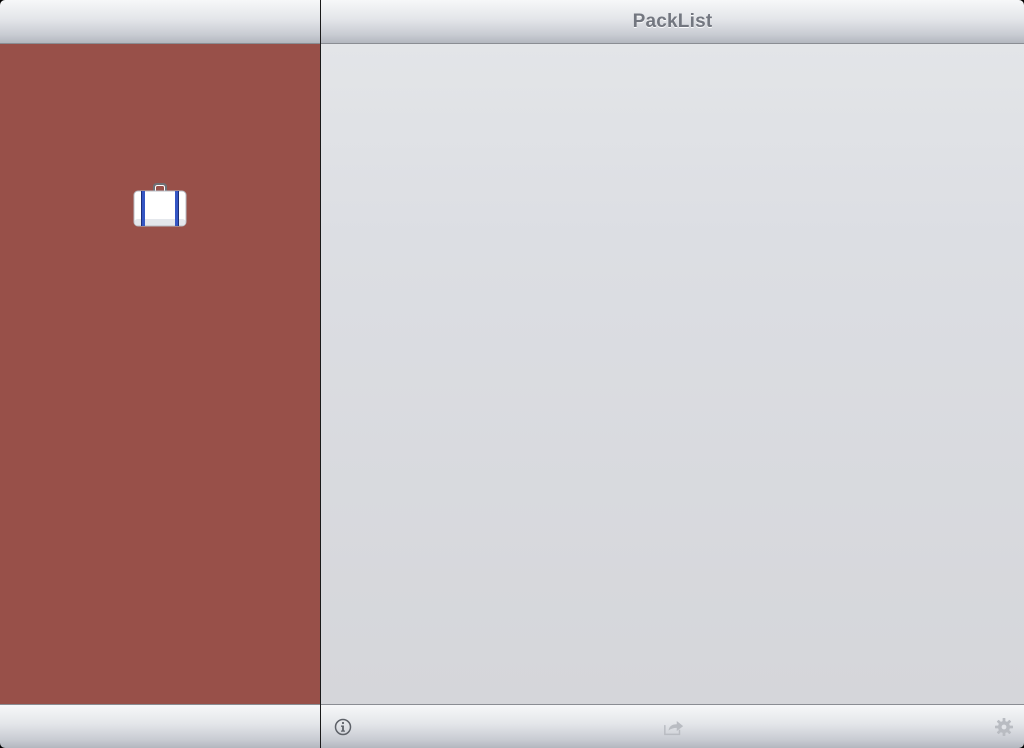 This screenshot has width=1024, height=748. I want to click on info-icon, so click(343, 726).